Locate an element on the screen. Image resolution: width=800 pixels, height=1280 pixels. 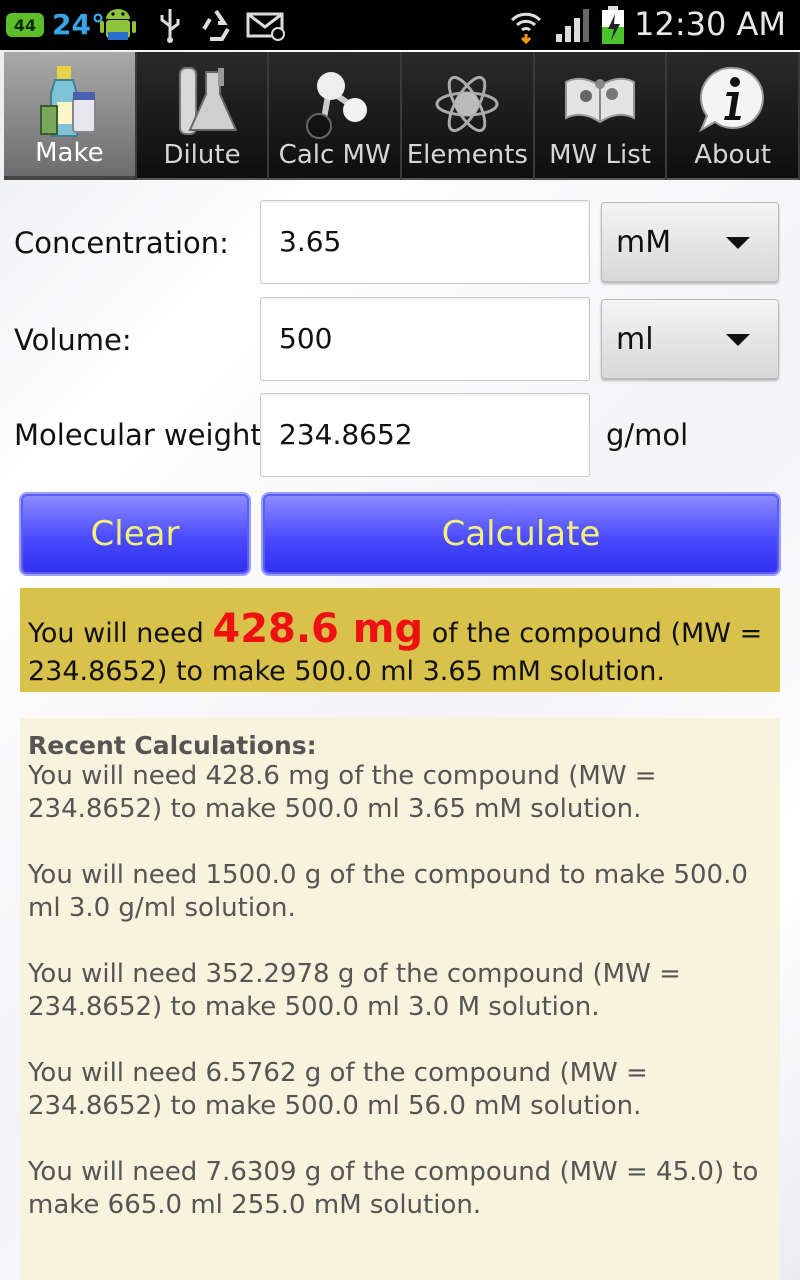
tab-mw-list: MW List is located at coordinates (600, 116).